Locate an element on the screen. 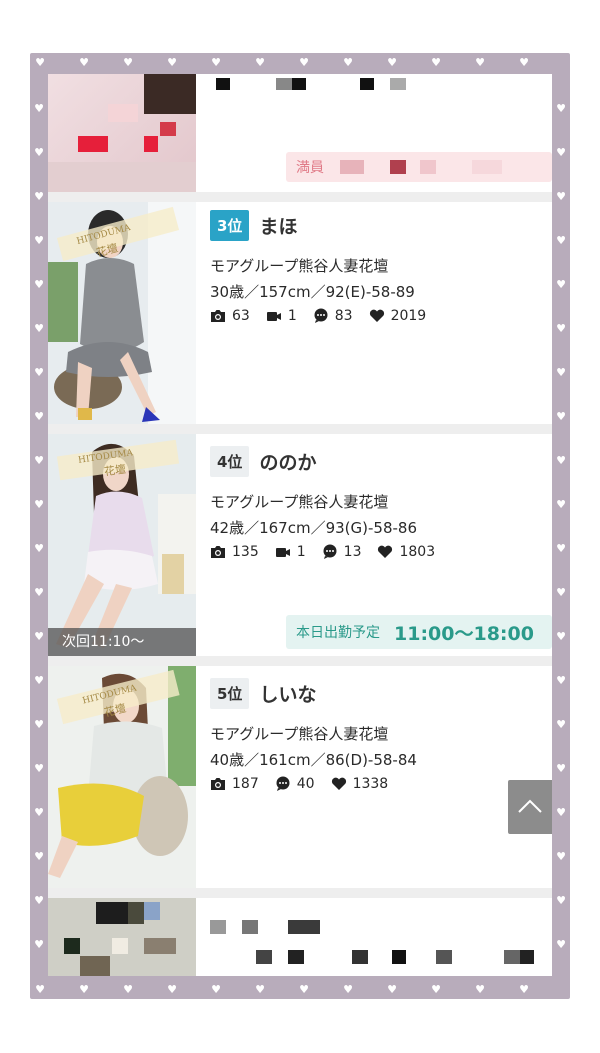 Image resolution: width=600 pixels, height=1053 pixels. cast-photo-image is located at coordinates (122, 313).